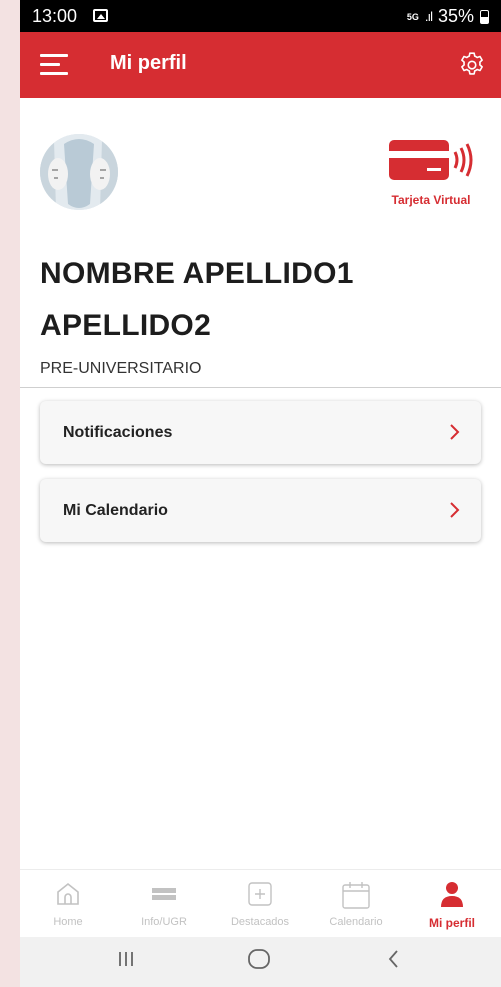 The height and width of the screenshot is (987, 501). I want to click on divider, so click(260, 387).